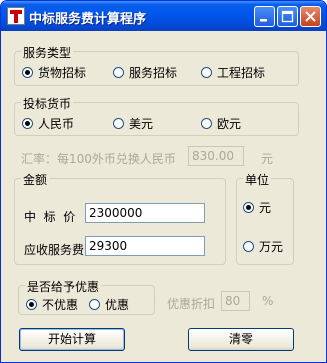 This screenshot has width=327, height=363. Describe the element at coordinates (117, 305) in the screenshot. I see `radio-discount-label: 优惠` at that location.